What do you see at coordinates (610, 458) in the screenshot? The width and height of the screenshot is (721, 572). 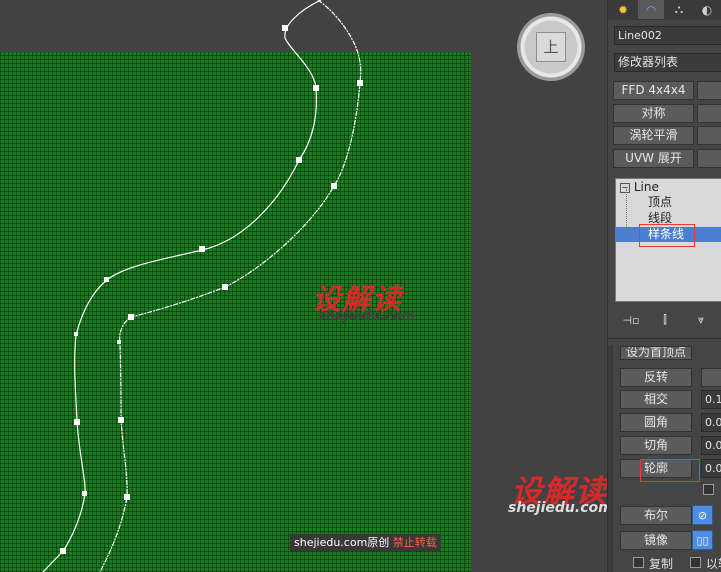 I see `rollout-scrollbar` at bounding box center [610, 458].